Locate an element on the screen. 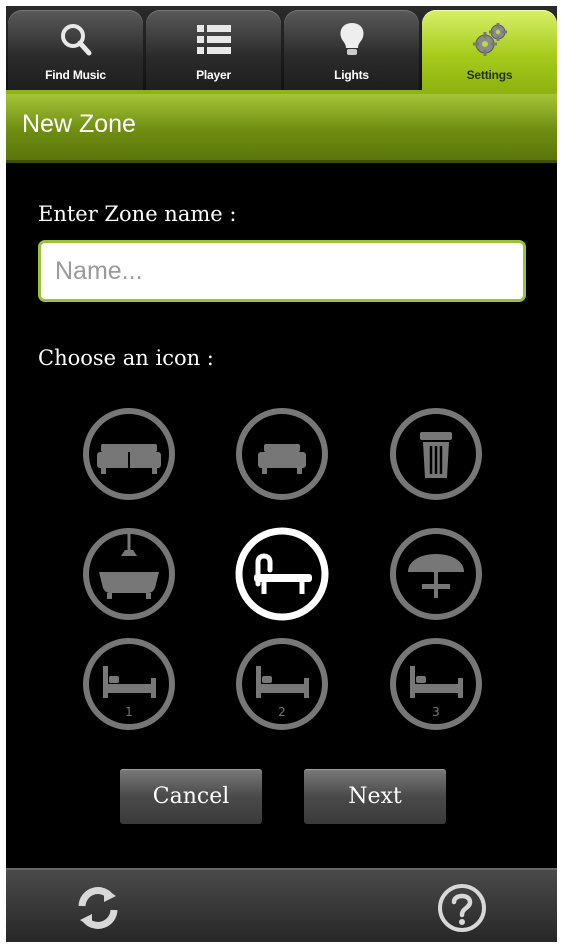 This screenshot has height=948, width=562. bed-1-icon: 1 is located at coordinates (129, 684).